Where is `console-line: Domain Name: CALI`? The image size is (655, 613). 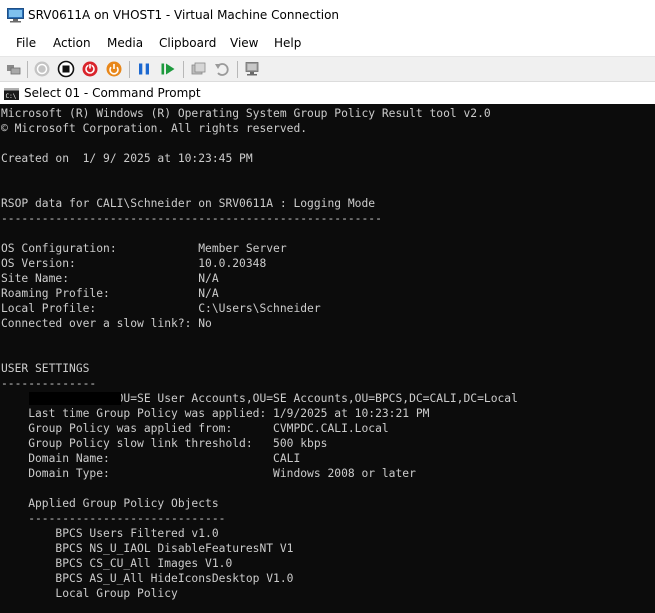
console-line: Domain Name: CALI is located at coordinates (151, 458).